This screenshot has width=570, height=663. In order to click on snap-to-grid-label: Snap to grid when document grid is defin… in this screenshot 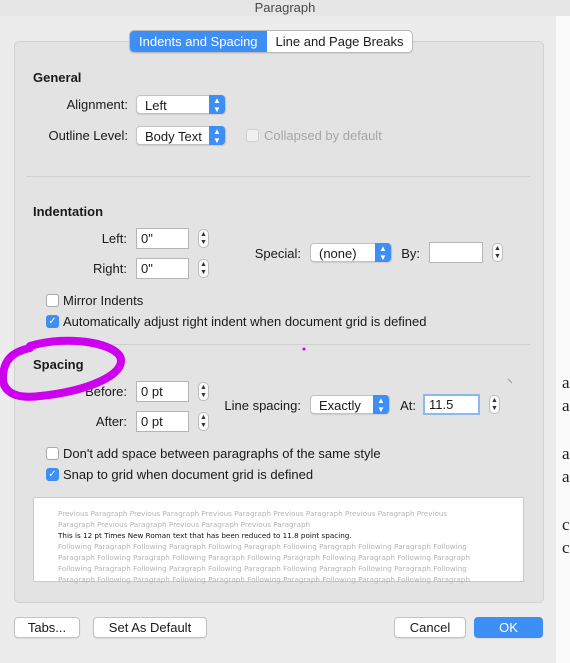, I will do `click(188, 474)`.